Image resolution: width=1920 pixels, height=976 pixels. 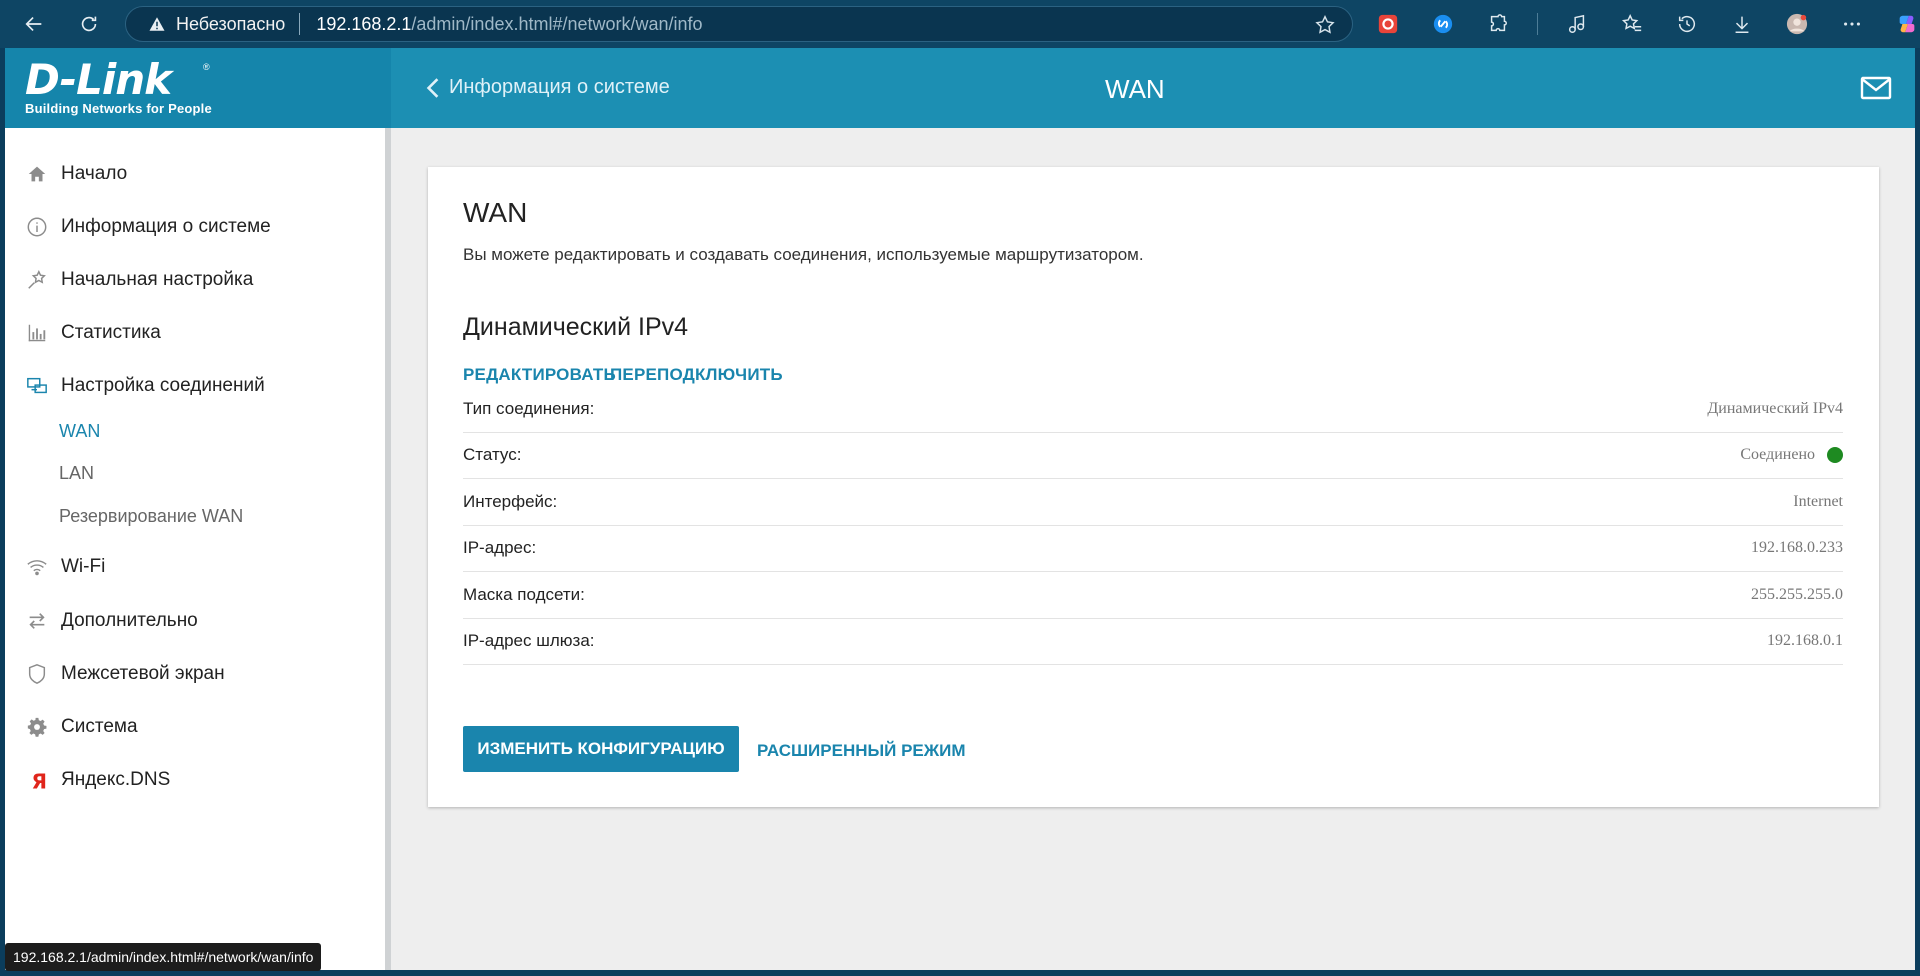 I want to click on toolbar-divider, so click(x=1537, y=24).